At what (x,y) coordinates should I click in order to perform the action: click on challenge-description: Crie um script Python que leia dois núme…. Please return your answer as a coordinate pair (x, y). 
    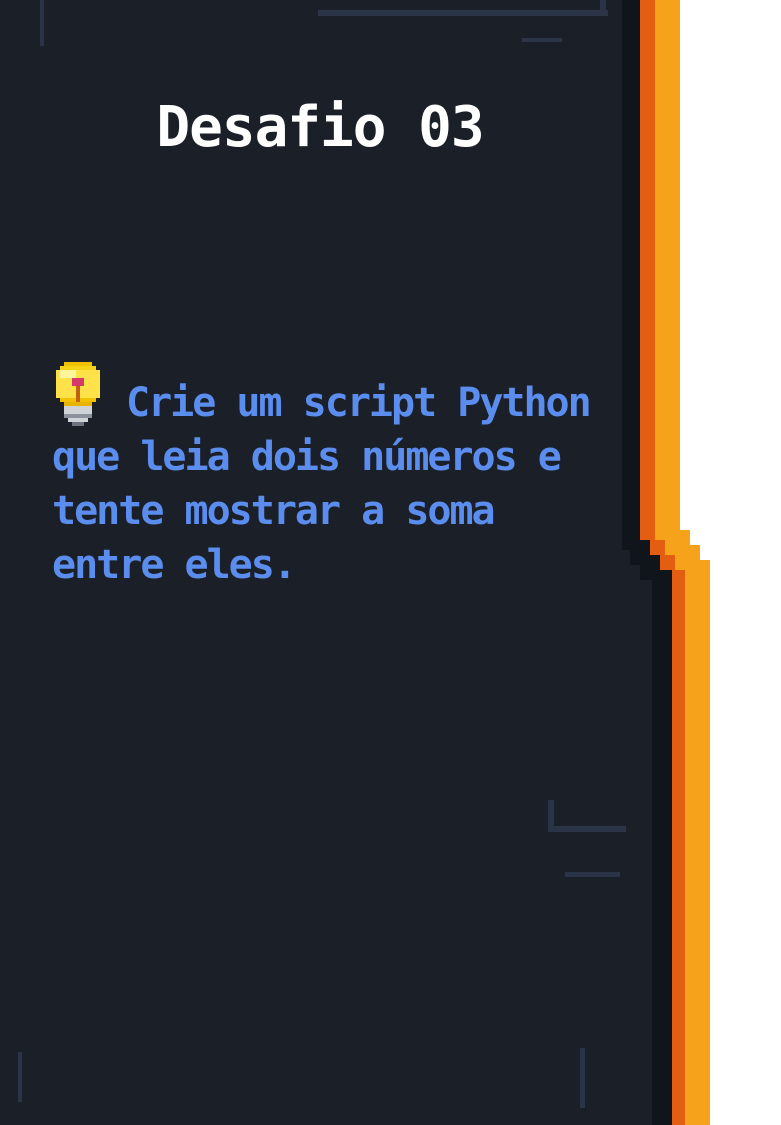
    Looking at the image, I should click on (332, 477).